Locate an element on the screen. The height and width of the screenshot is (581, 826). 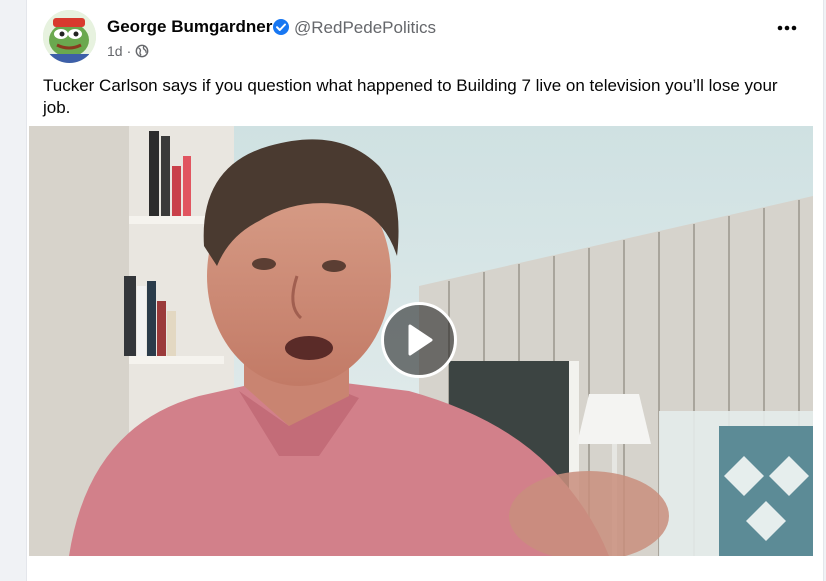
more-options-button is located at coordinates (787, 28).